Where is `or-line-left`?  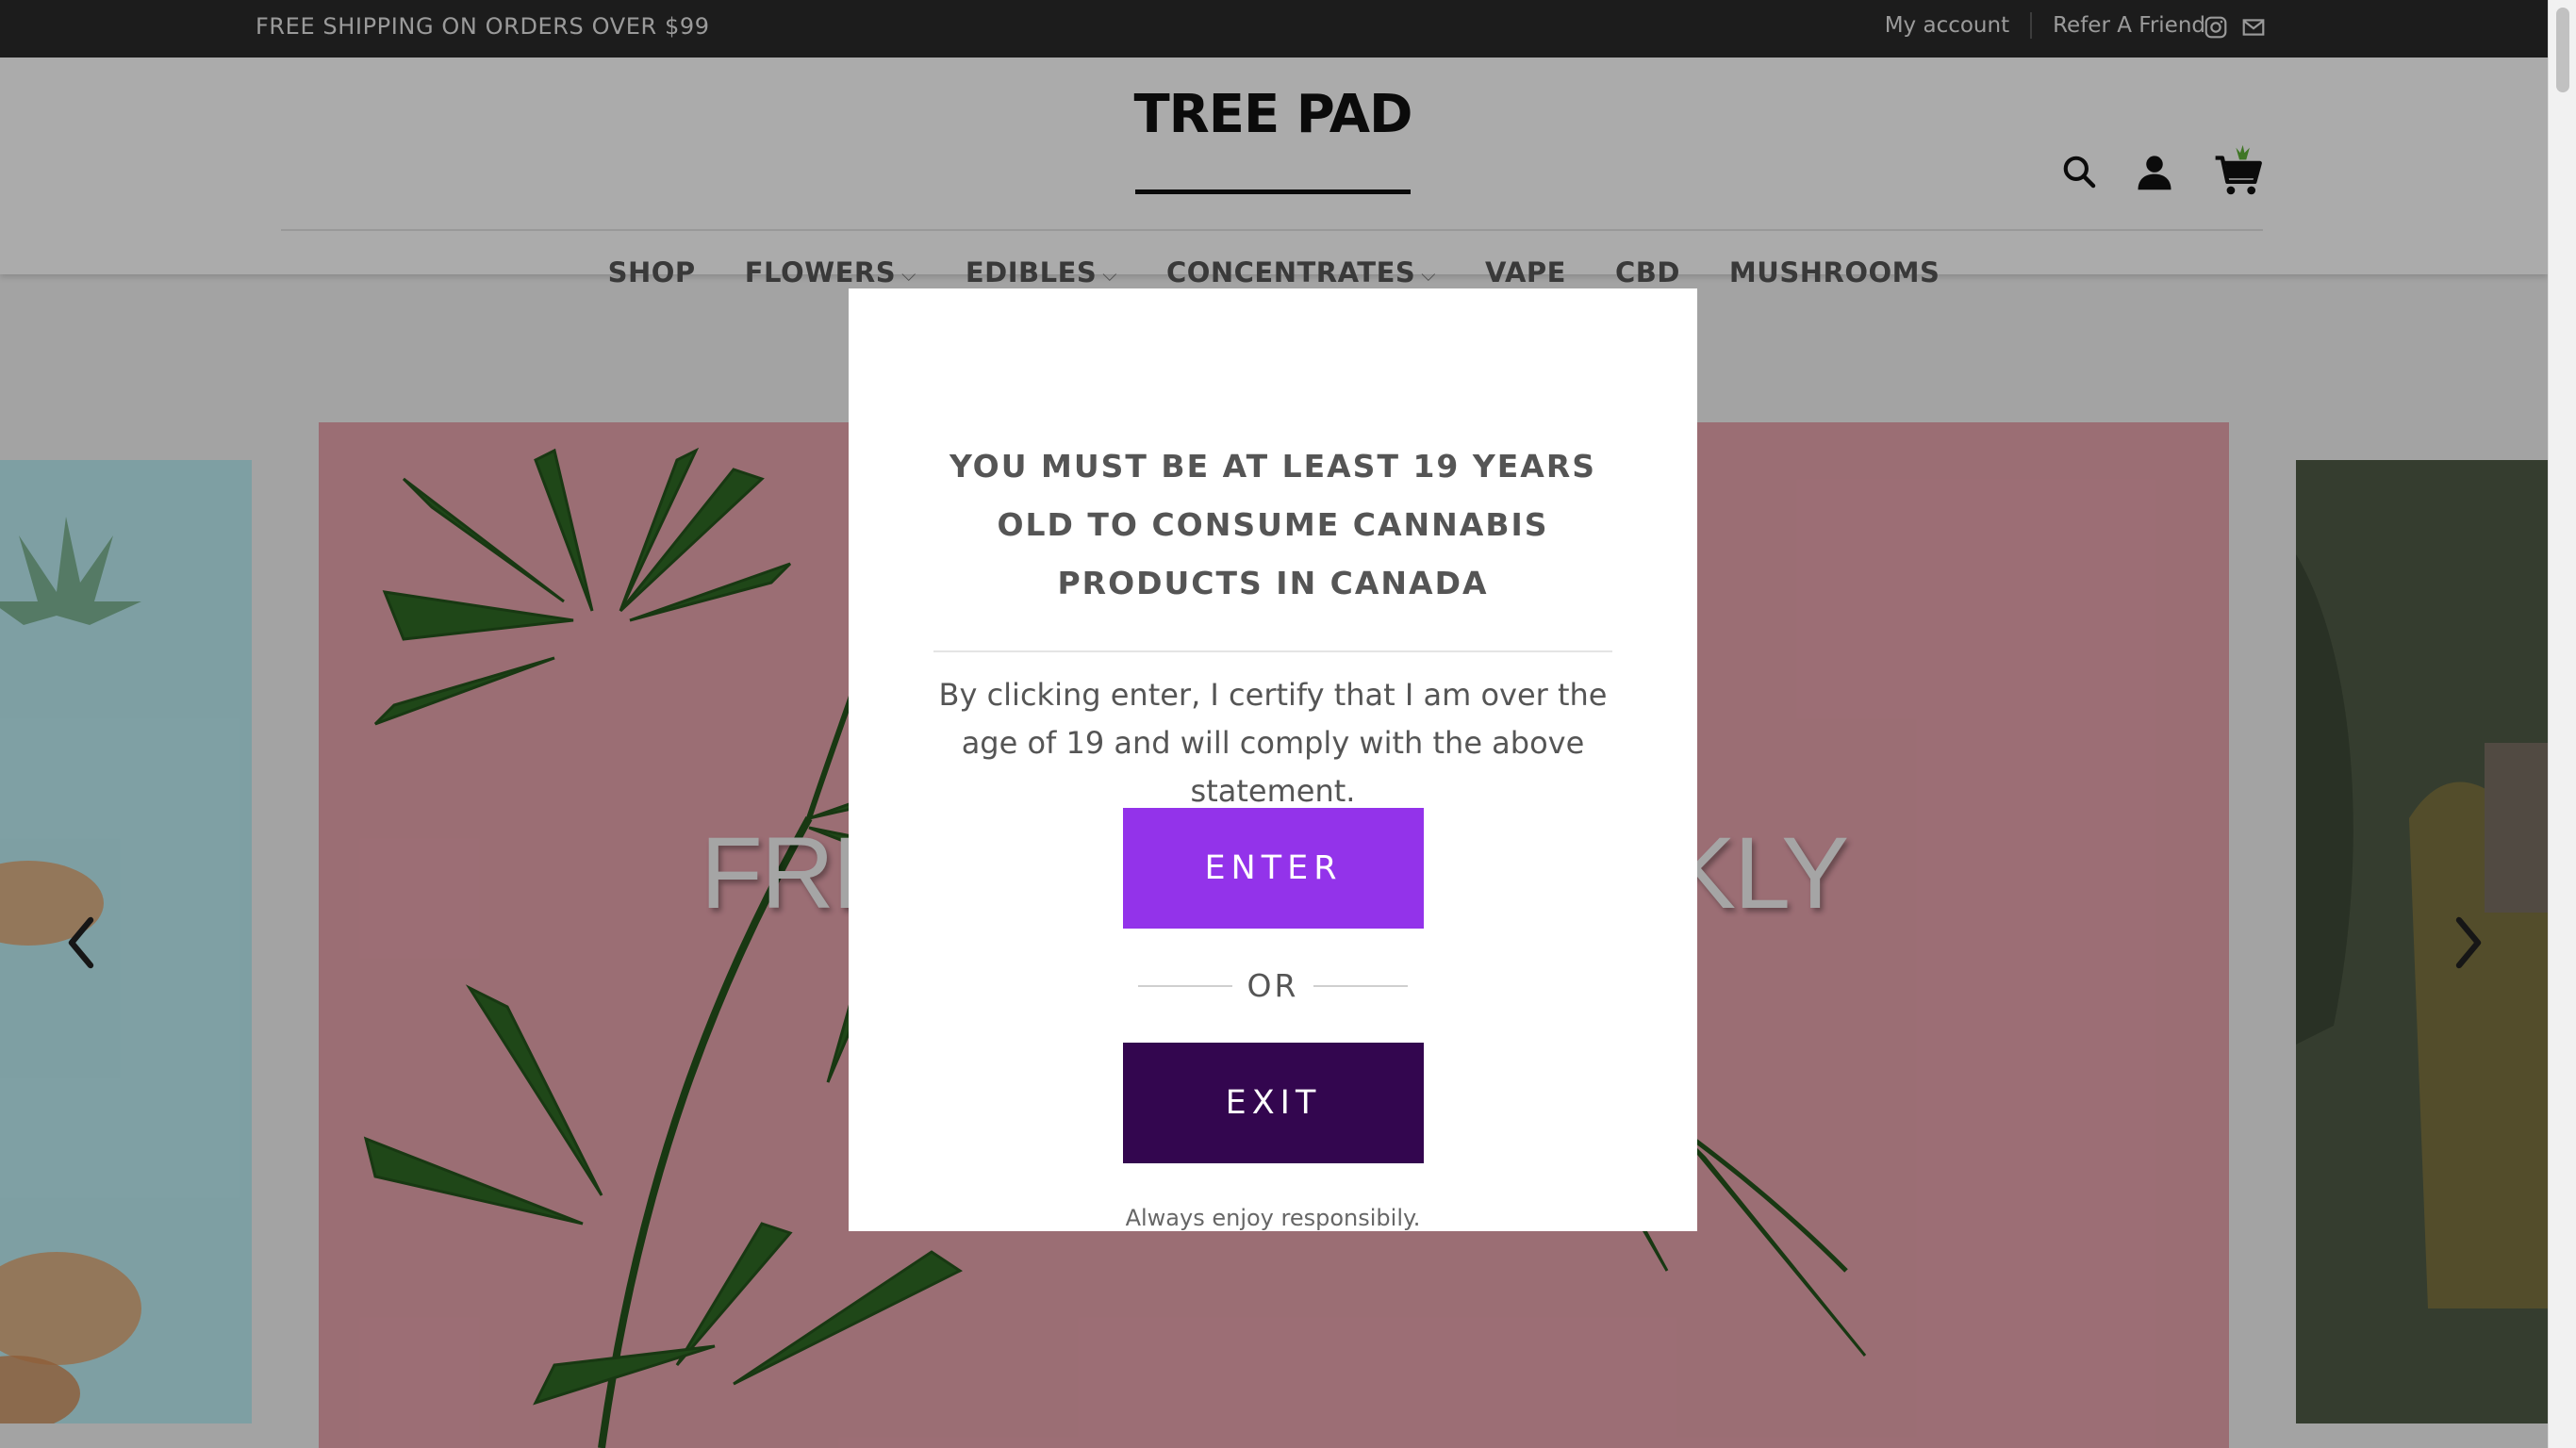 or-line-left is located at coordinates (1185, 985).